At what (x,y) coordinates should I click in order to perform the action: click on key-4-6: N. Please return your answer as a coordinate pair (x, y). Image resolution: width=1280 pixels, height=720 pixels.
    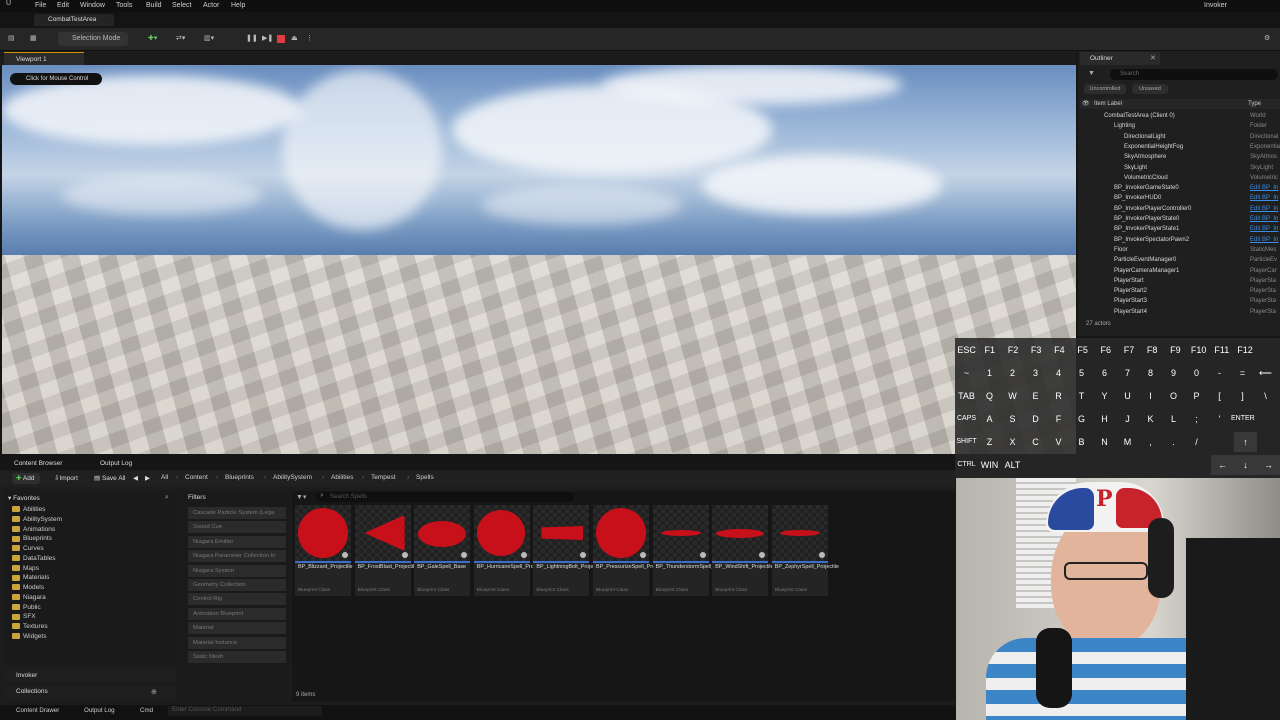
    Looking at the image, I should click on (1104, 442).